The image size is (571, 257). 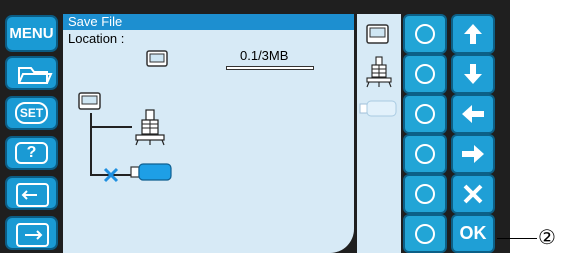 What do you see at coordinates (517, 238) in the screenshot?
I see `callout-line` at bounding box center [517, 238].